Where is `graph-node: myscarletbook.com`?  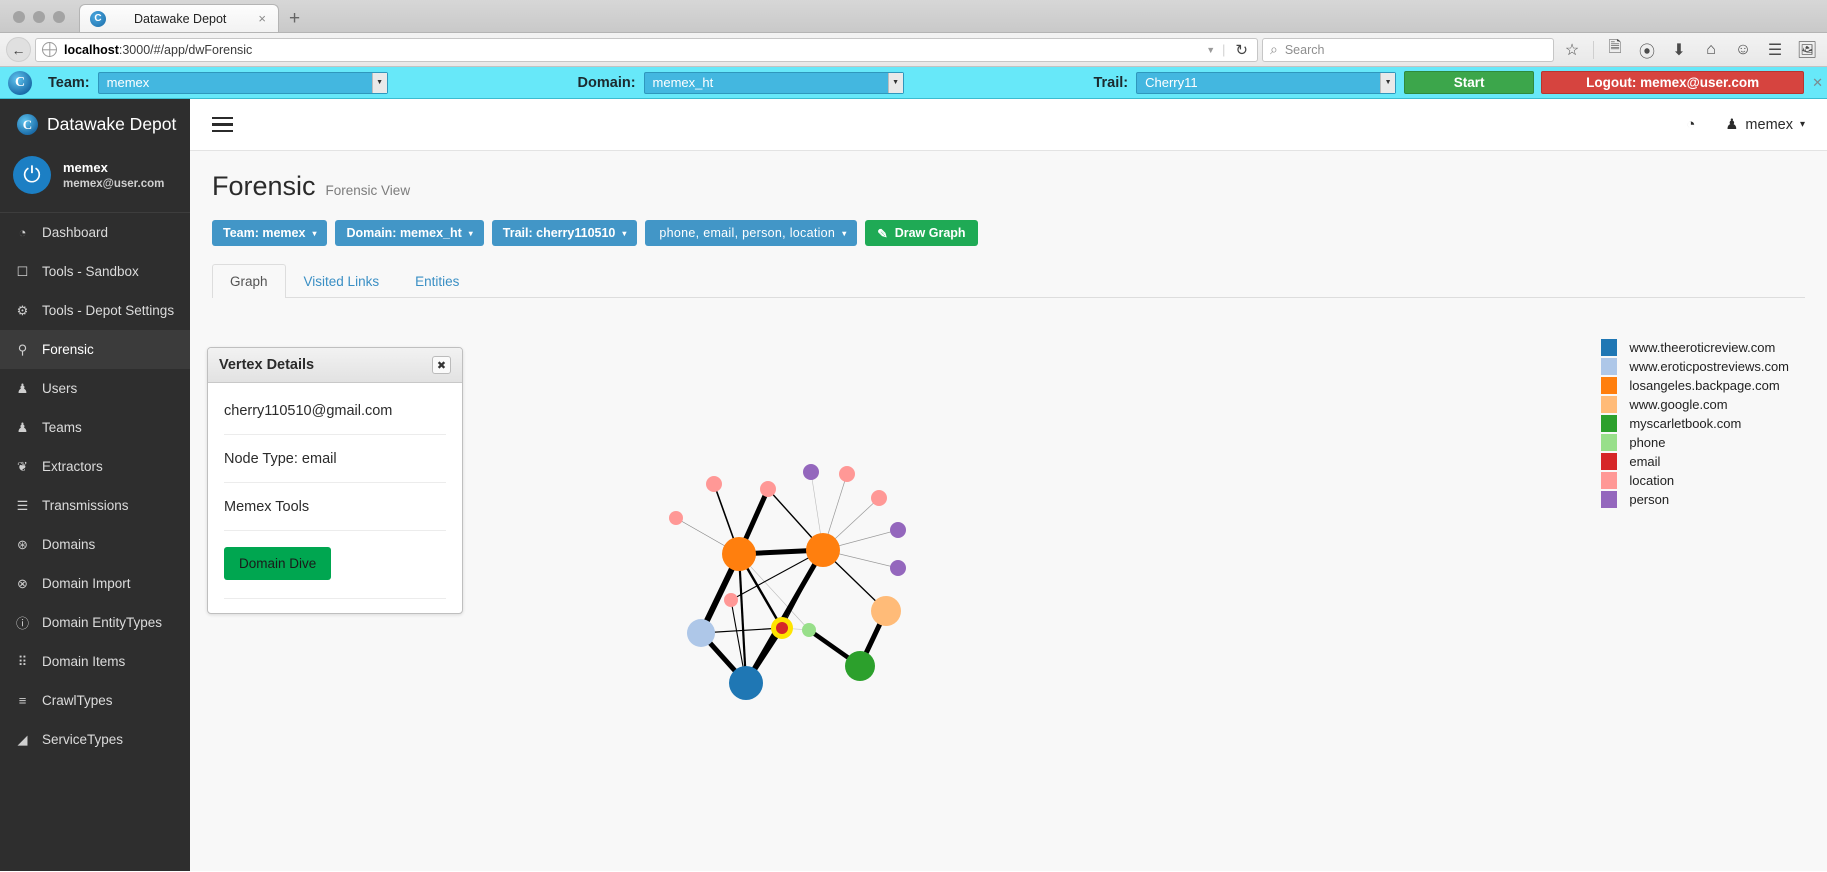 graph-node: myscarletbook.com is located at coordinates (860, 666).